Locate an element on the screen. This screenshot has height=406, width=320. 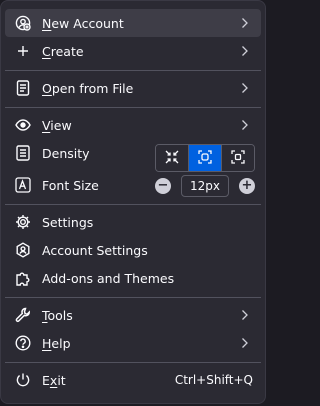
menu-item-label: Exit is located at coordinates (54, 380).